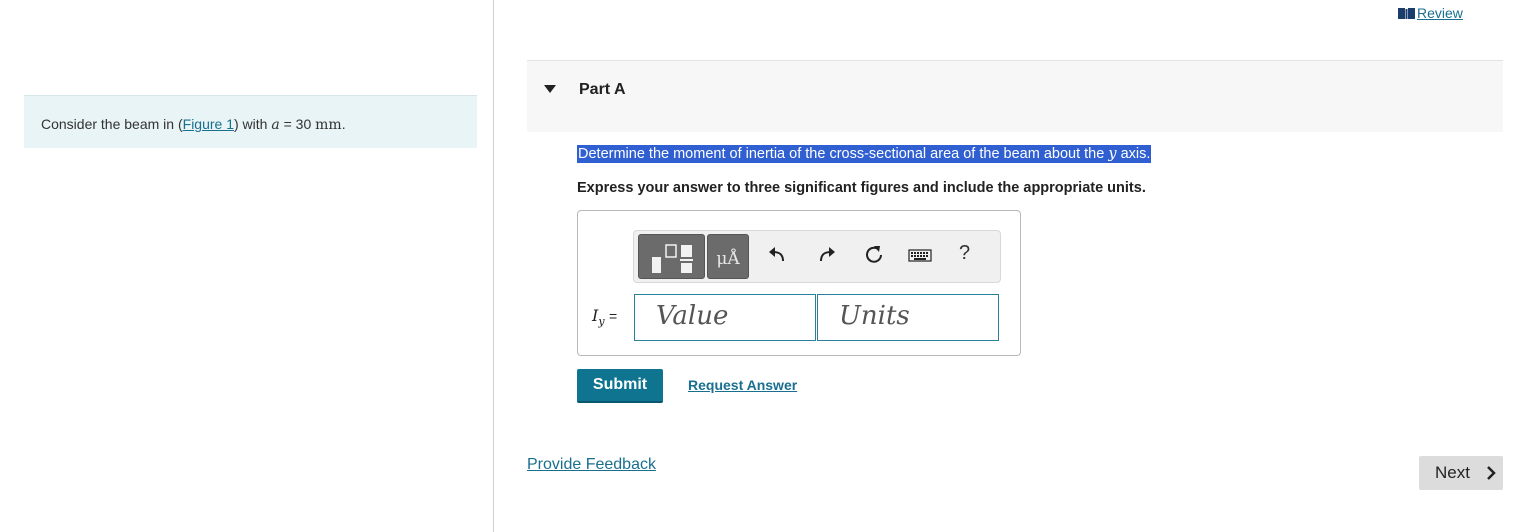 This screenshot has height=532, width=1528. What do you see at coordinates (1112, 154) in the screenshot?
I see `axis-variable: y` at bounding box center [1112, 154].